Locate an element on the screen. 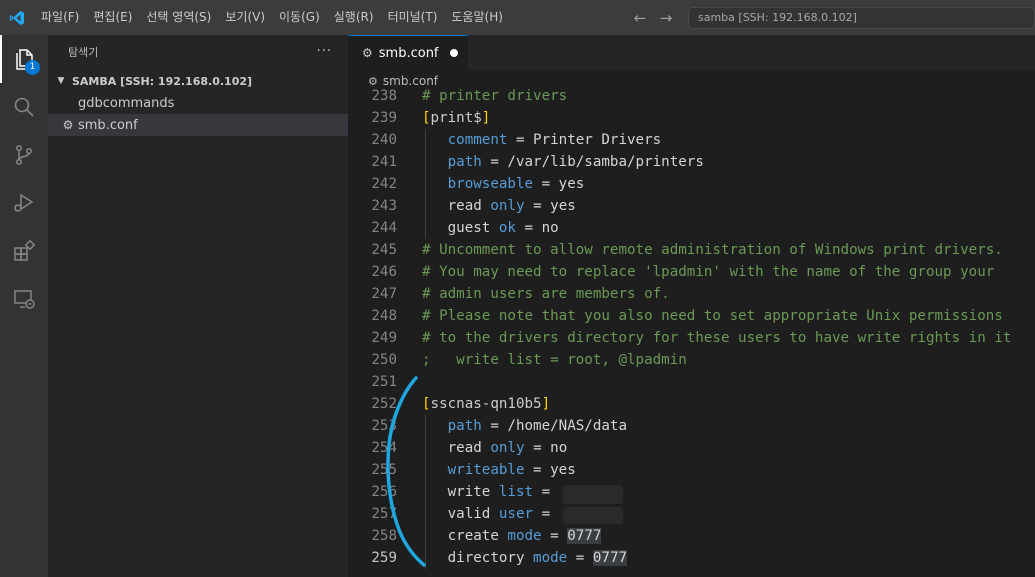  line-text: path = /var/lib/samba/printers is located at coordinates (575, 162).